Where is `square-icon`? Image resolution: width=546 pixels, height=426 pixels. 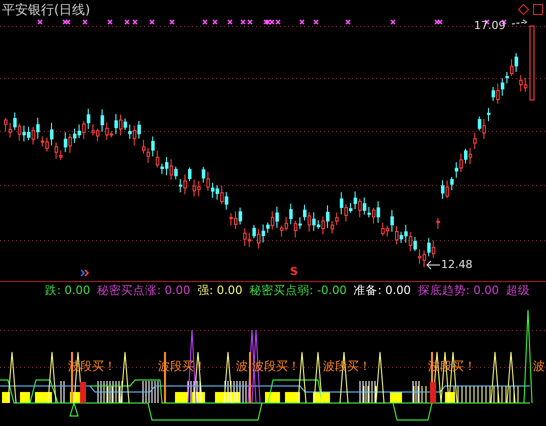 square-icon is located at coordinates (538, 9).